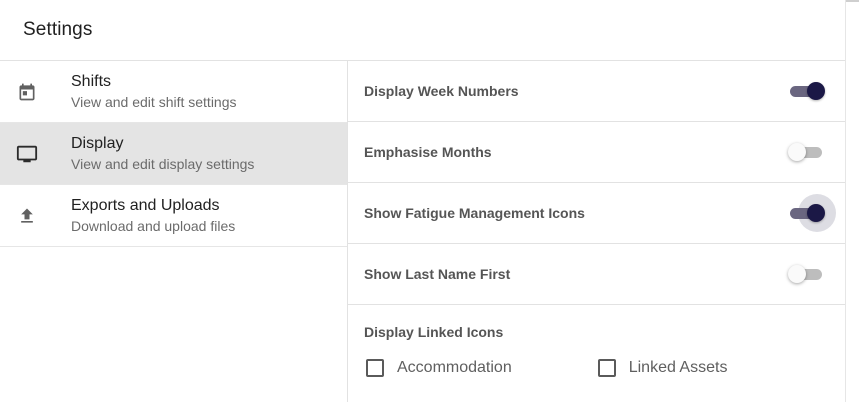 This screenshot has width=859, height=402. I want to click on setting-label: Display Week Numbers, so click(441, 91).